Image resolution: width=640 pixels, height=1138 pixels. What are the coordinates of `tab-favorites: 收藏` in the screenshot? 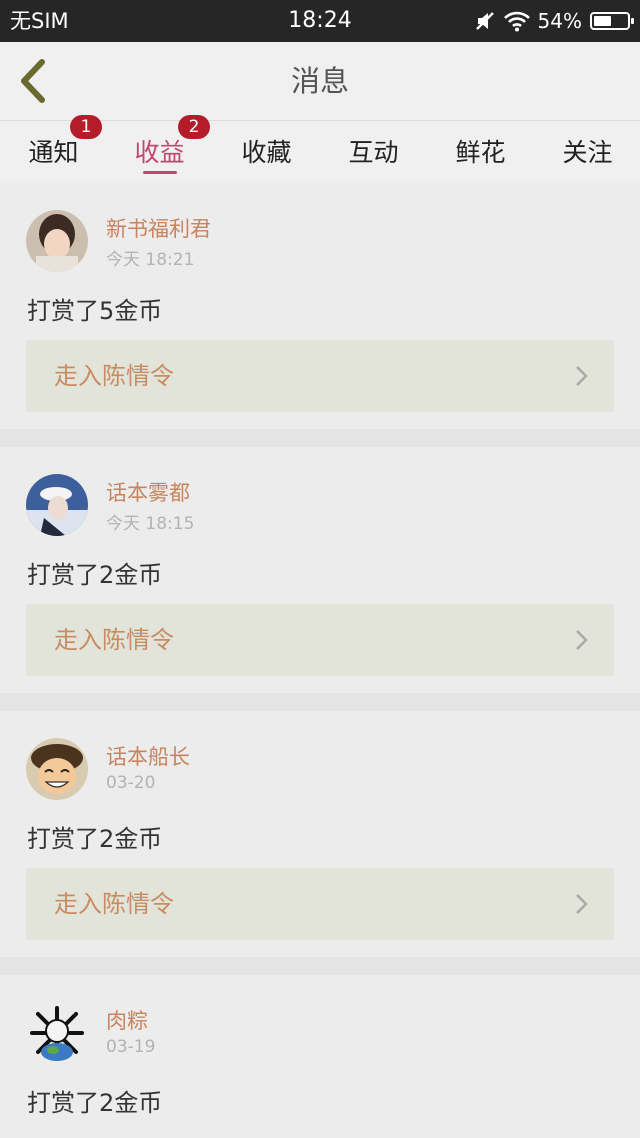 It's located at (266, 152).